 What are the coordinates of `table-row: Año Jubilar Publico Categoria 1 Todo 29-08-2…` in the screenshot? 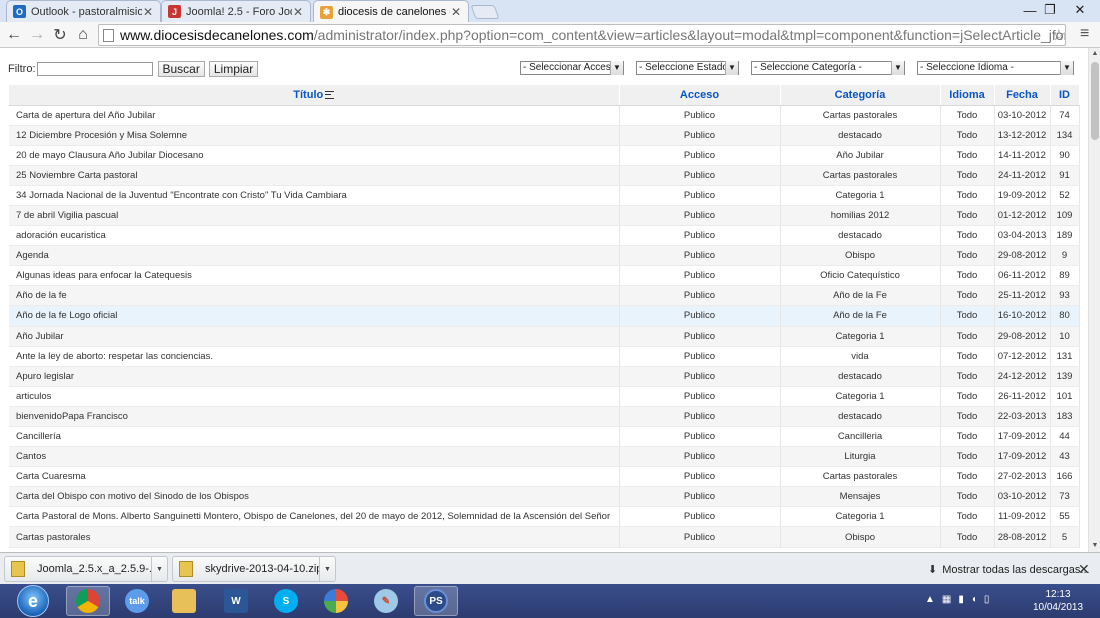 It's located at (544, 336).